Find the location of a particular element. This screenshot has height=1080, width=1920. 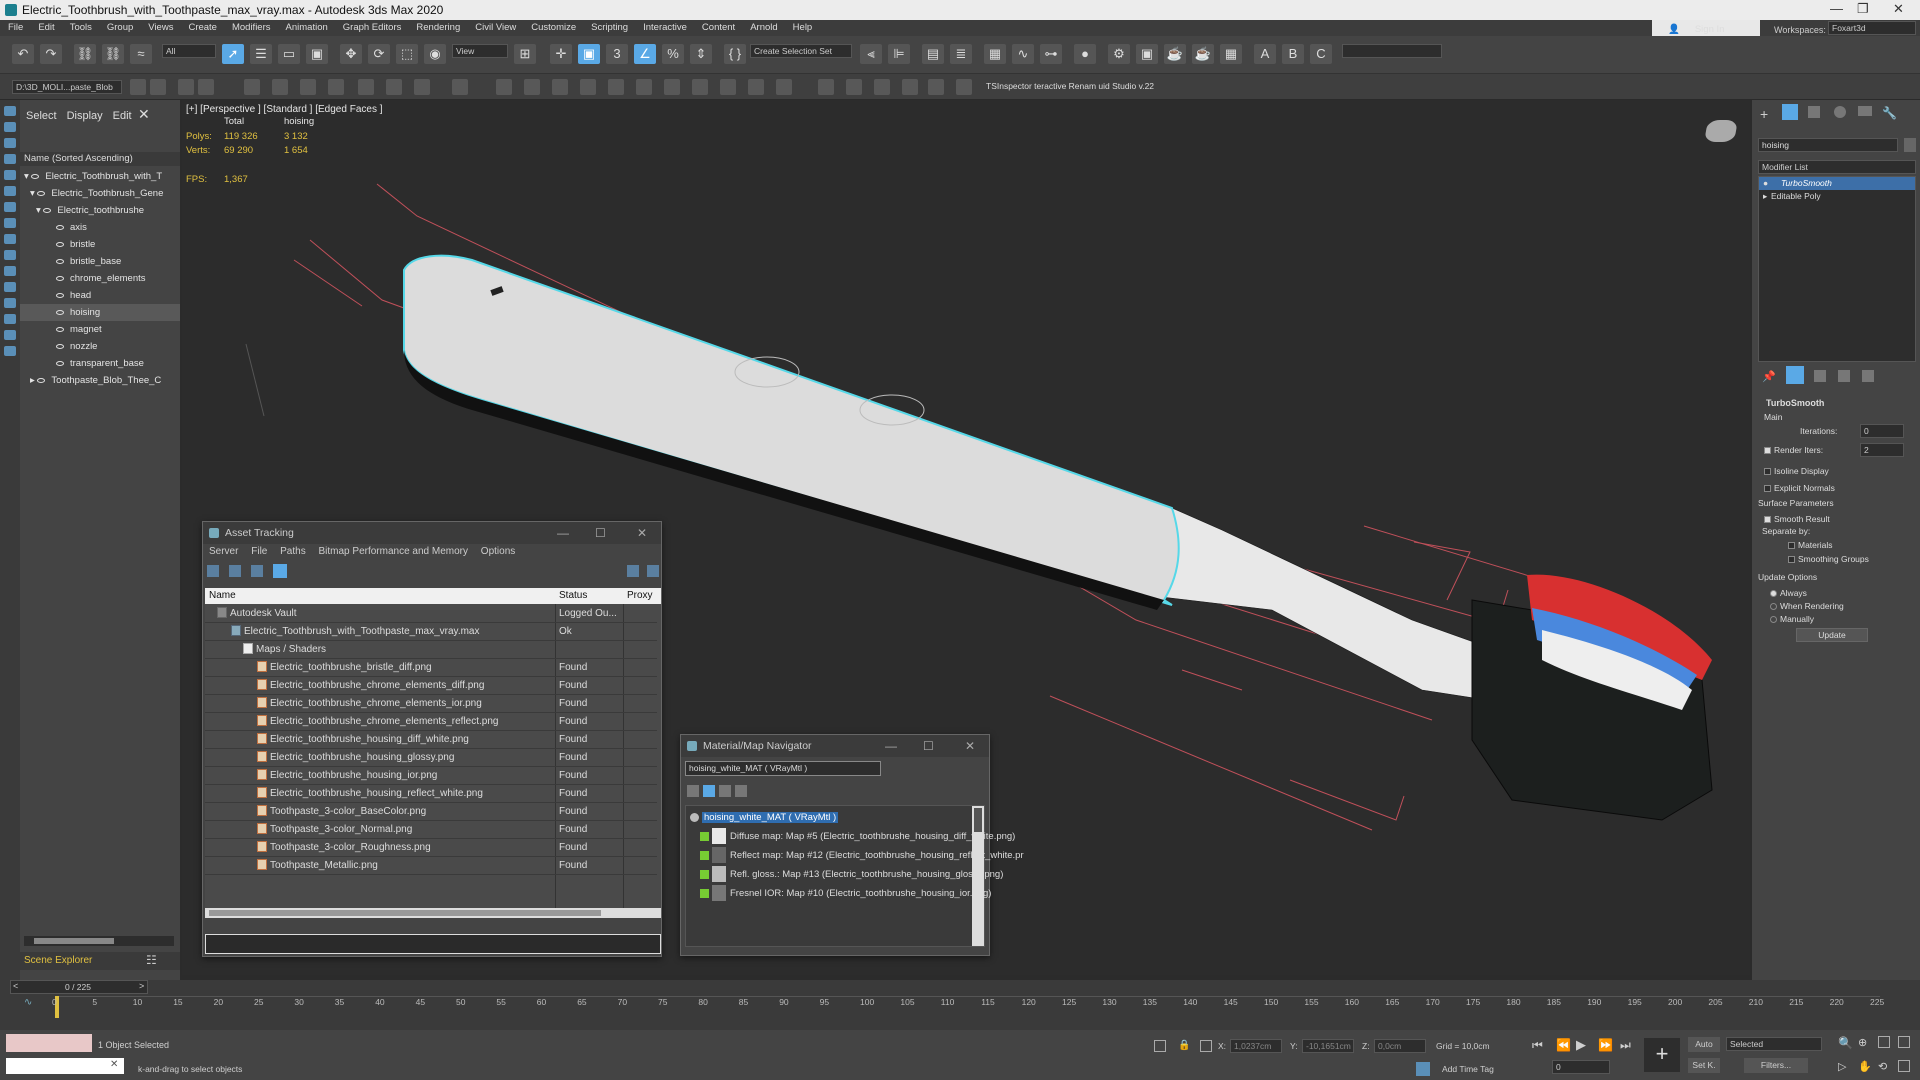

always-radio: Always is located at coordinates (1788, 593).